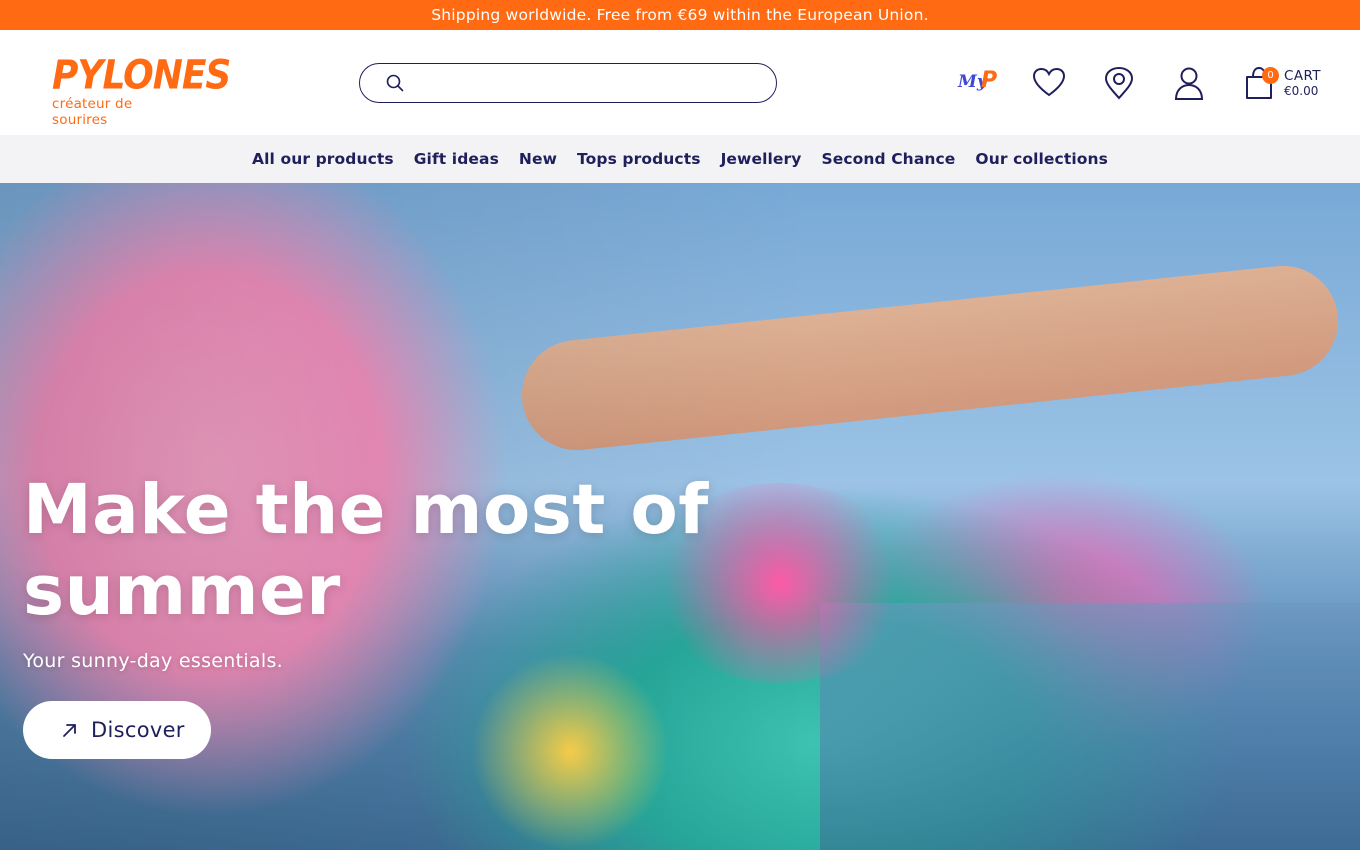 This screenshot has height=850, width=1360. I want to click on hero-title: Make the most of summer, so click(366, 550).